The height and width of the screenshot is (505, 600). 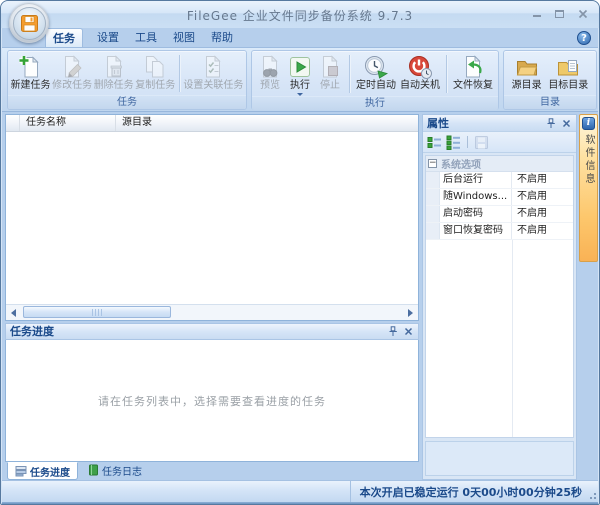 I want to click on preview-button: 预览, so click(x=270, y=74).